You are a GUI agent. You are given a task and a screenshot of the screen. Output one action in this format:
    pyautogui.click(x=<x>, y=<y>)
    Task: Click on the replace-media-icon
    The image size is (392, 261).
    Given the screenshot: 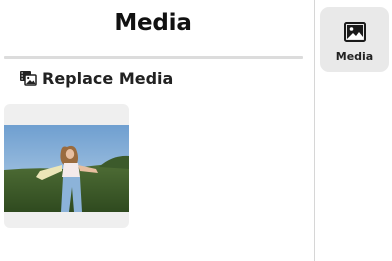 What is the action you would take?
    pyautogui.click(x=28, y=78)
    